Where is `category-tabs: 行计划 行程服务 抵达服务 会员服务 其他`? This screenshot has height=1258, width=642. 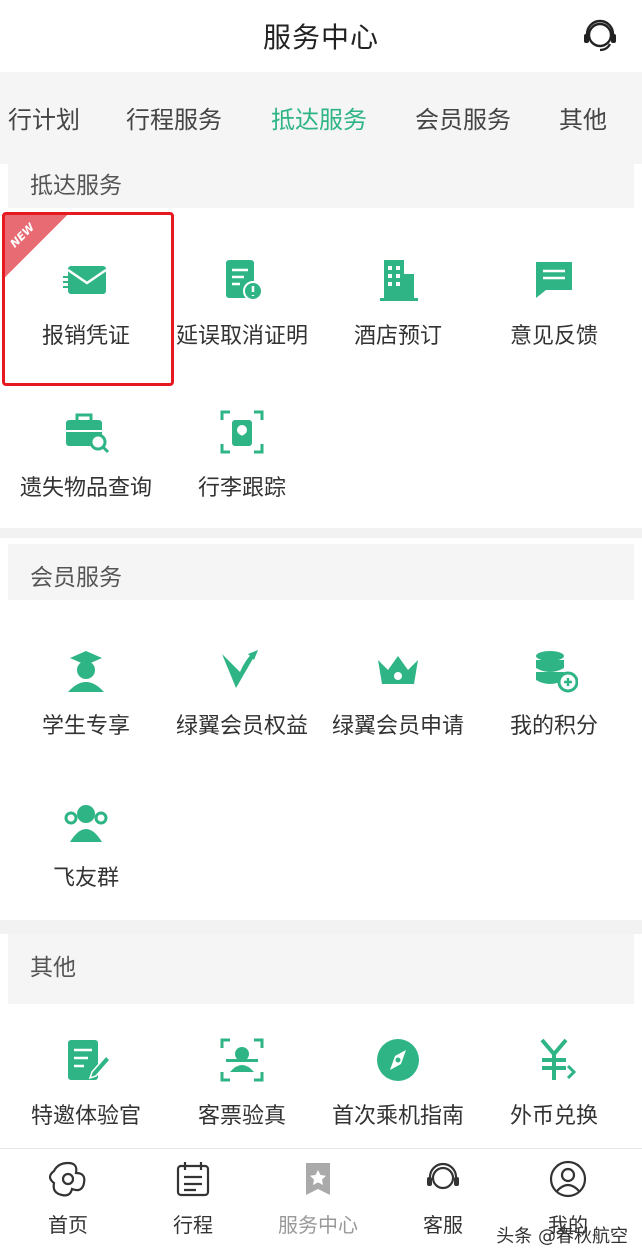
category-tabs: 行计划 行程服务 抵达服务 会员服务 其他 is located at coordinates (321, 118).